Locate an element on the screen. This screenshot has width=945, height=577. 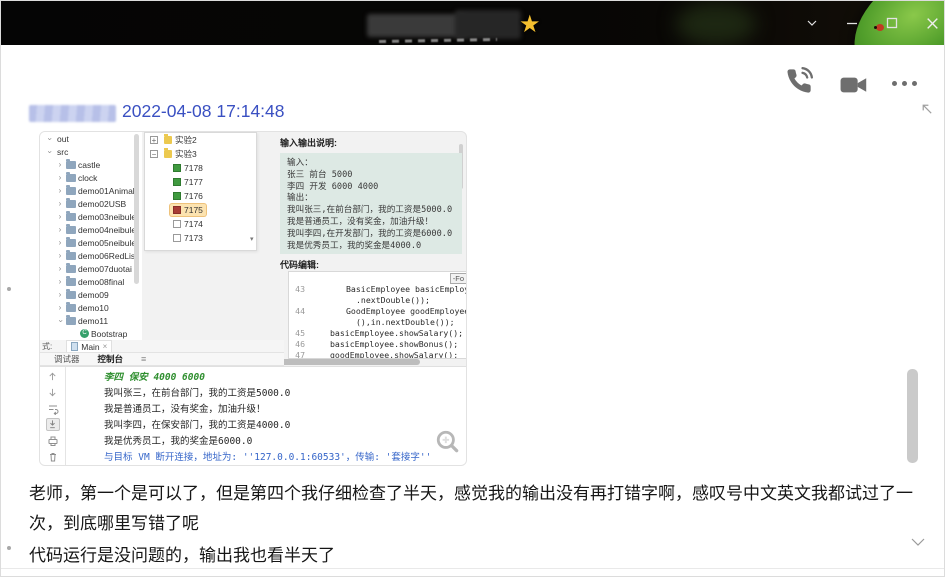
soft-wrap-icon is located at coordinates (53, 408).